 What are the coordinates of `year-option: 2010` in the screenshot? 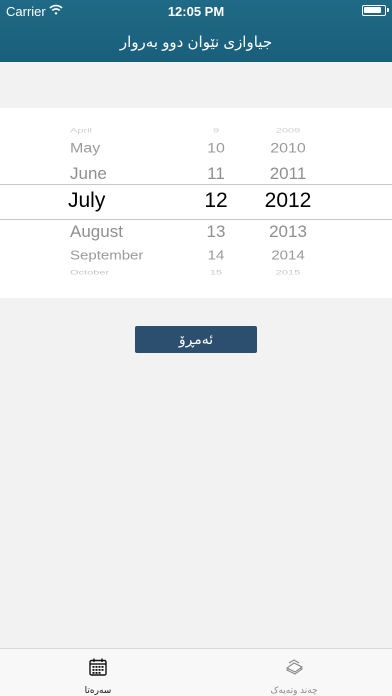 It's located at (288, 148).